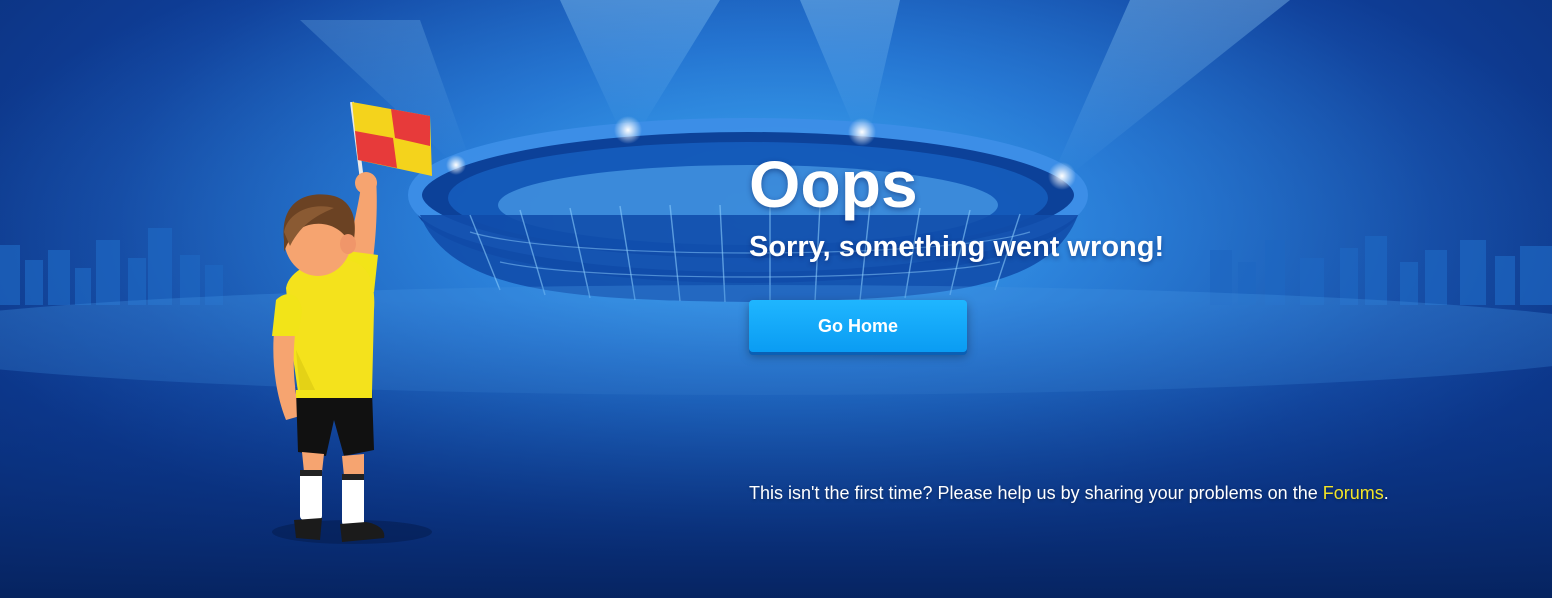 The height and width of the screenshot is (598, 1552). Describe the element at coordinates (833, 184) in the screenshot. I see `page-title: Oops` at that location.